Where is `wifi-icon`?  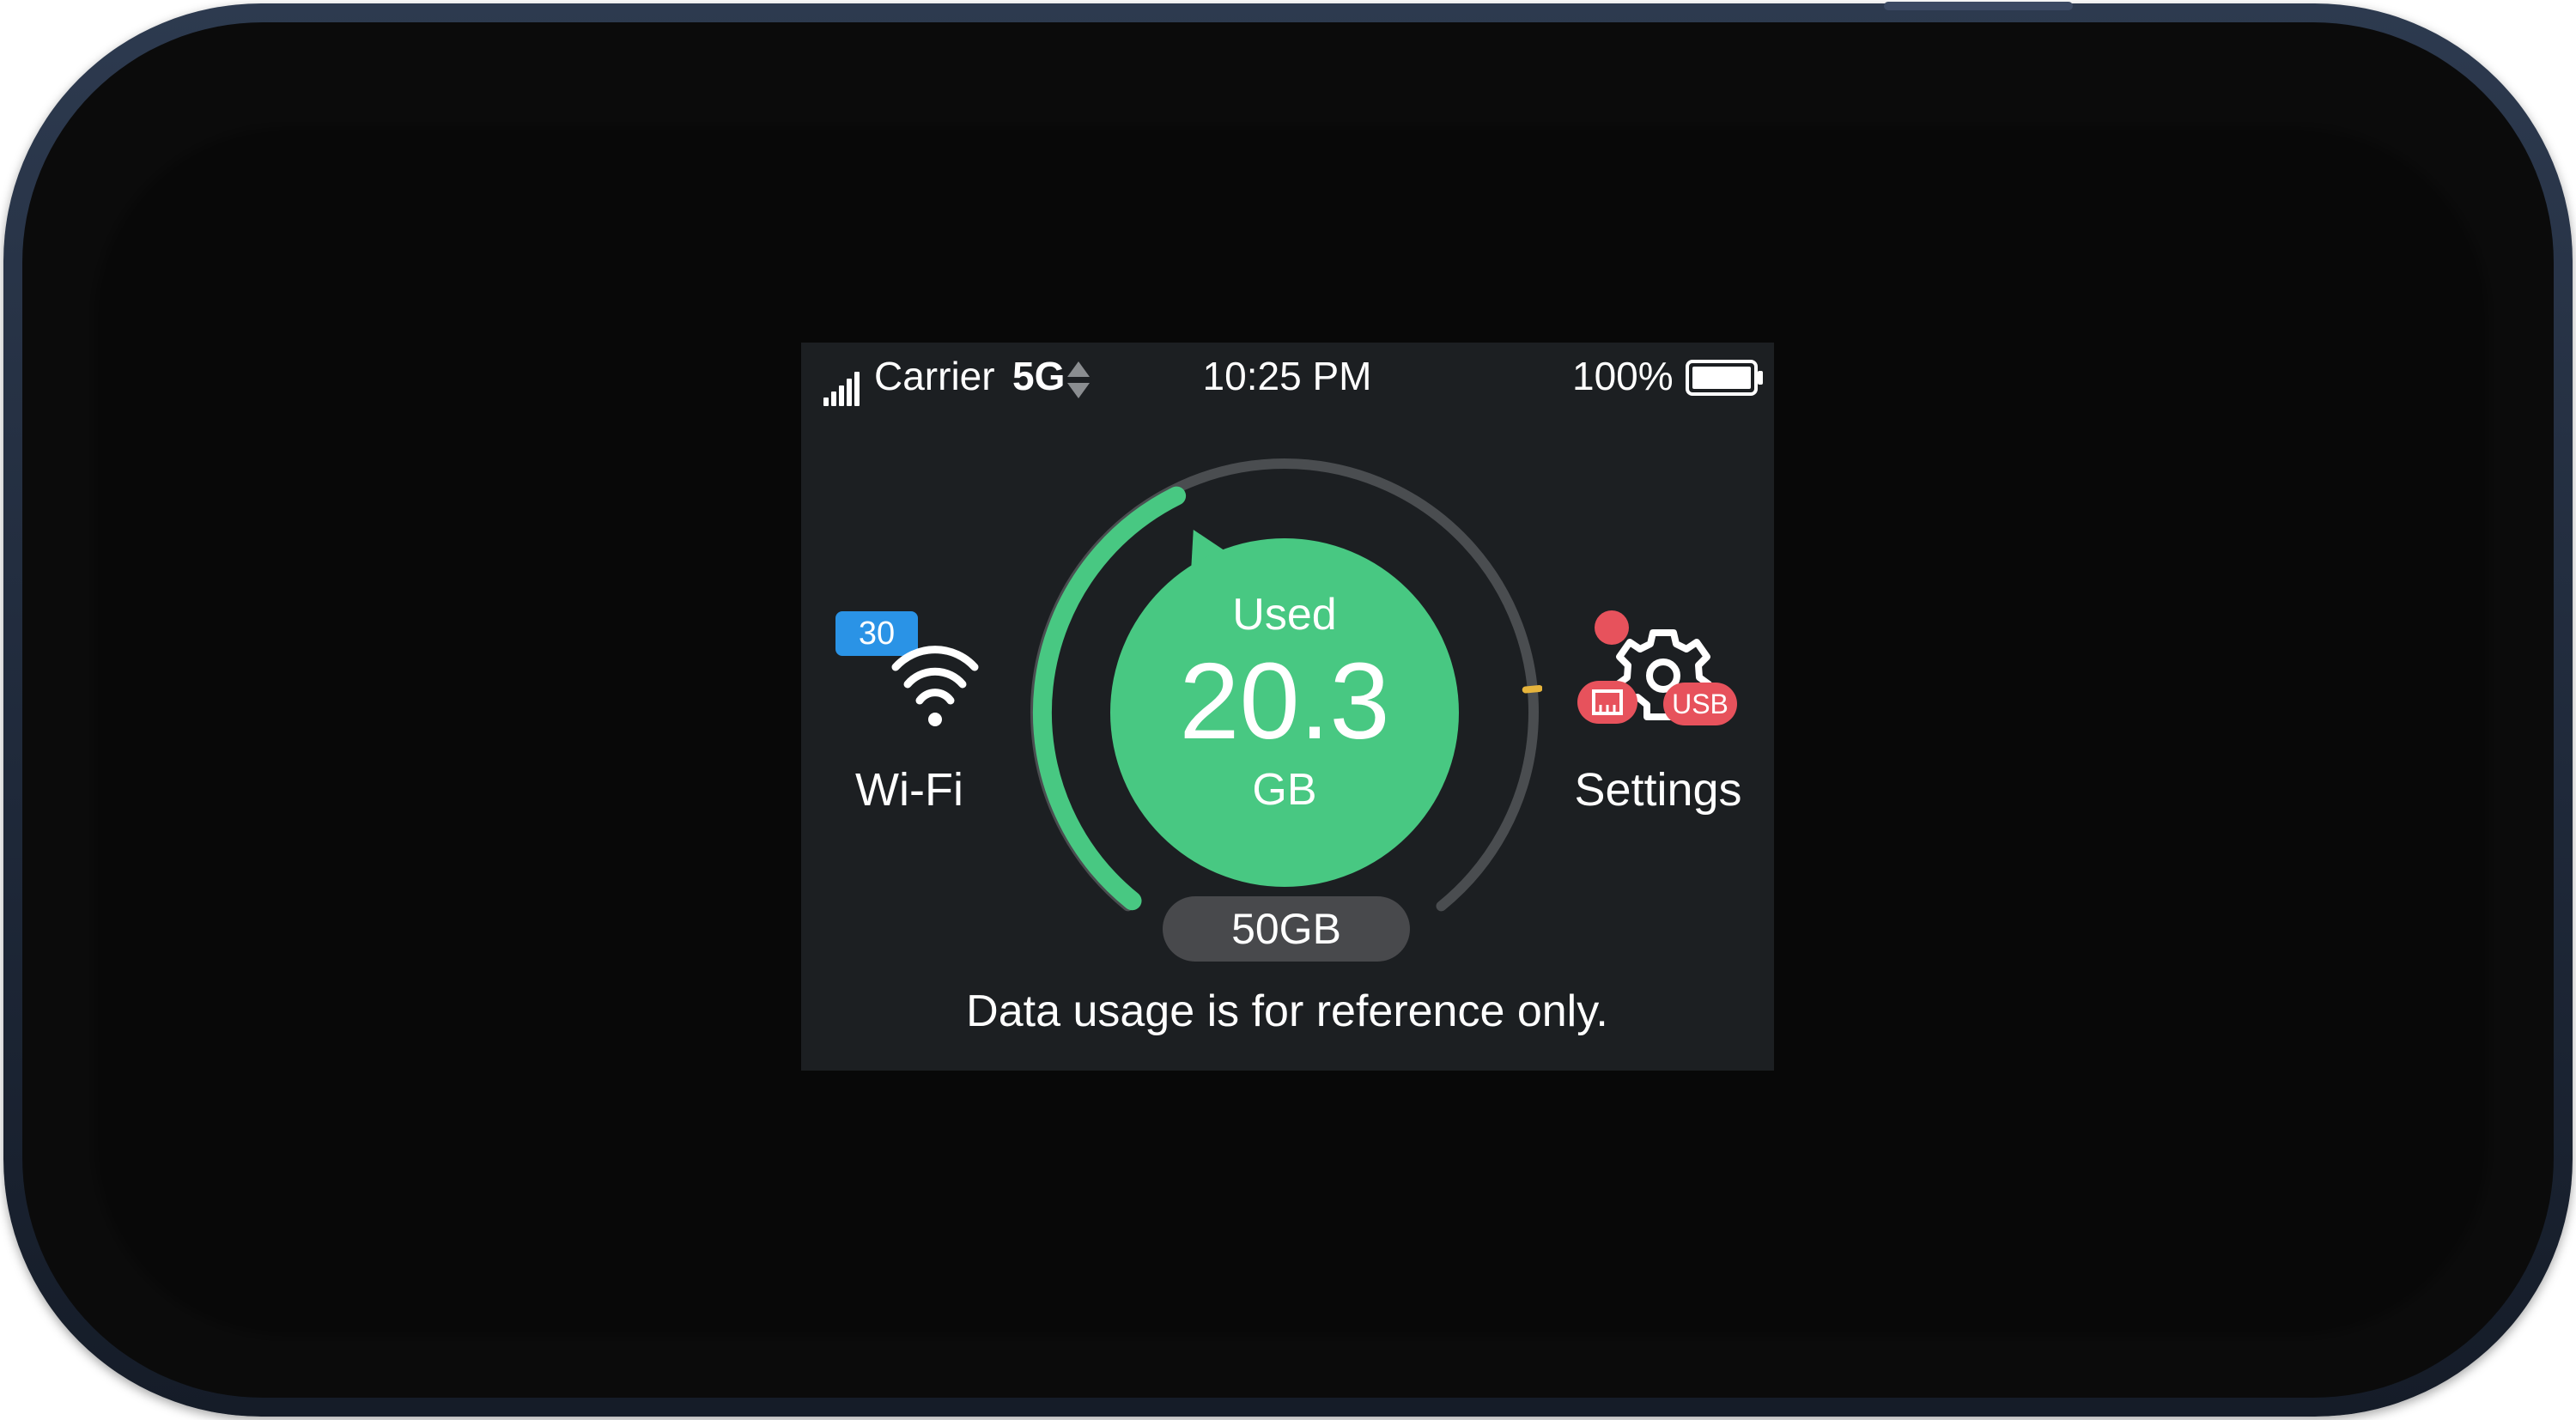
wifi-icon is located at coordinates (935, 675).